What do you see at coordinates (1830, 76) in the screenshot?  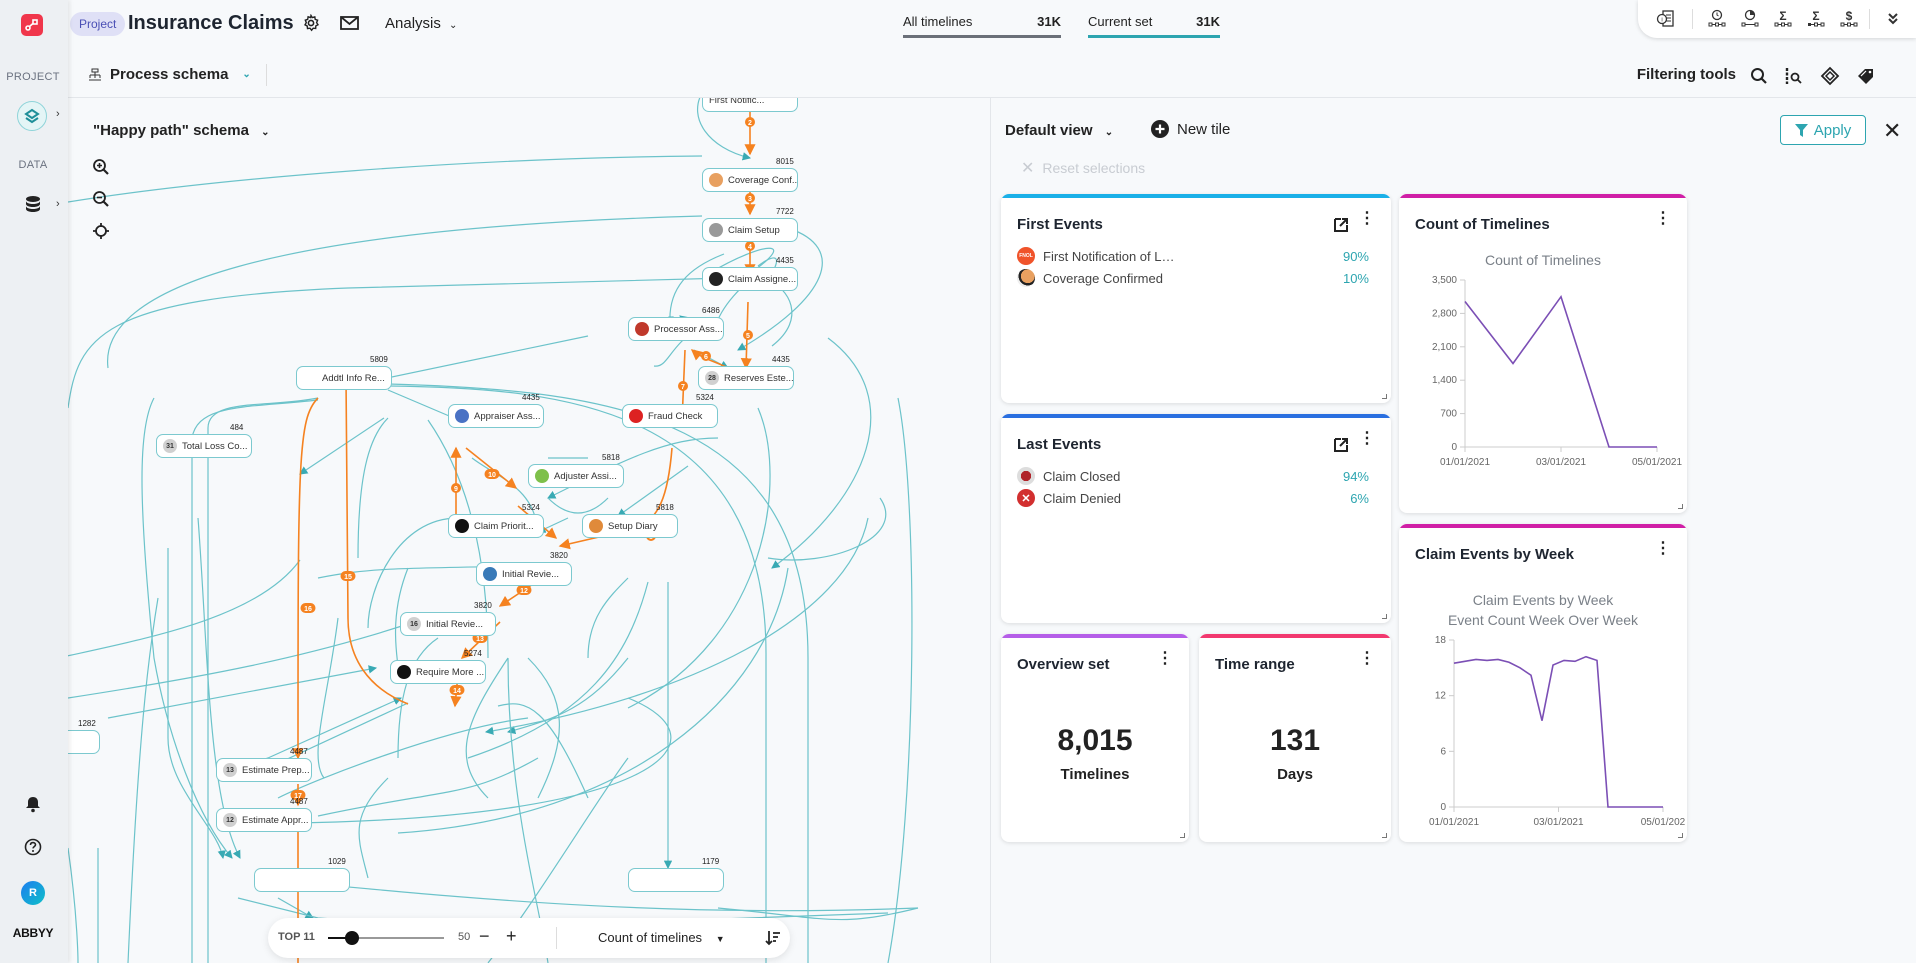 I see `cube-filter-icon` at bounding box center [1830, 76].